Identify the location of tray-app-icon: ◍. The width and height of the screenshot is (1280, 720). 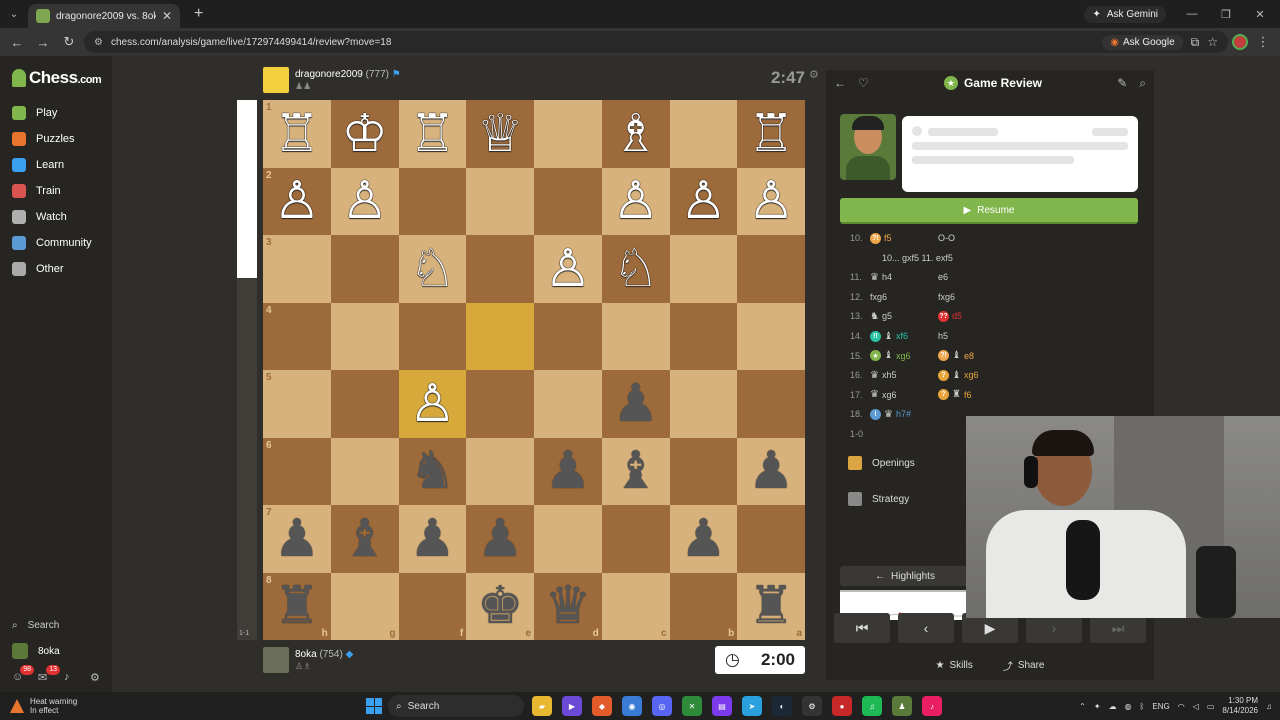
(1128, 706).